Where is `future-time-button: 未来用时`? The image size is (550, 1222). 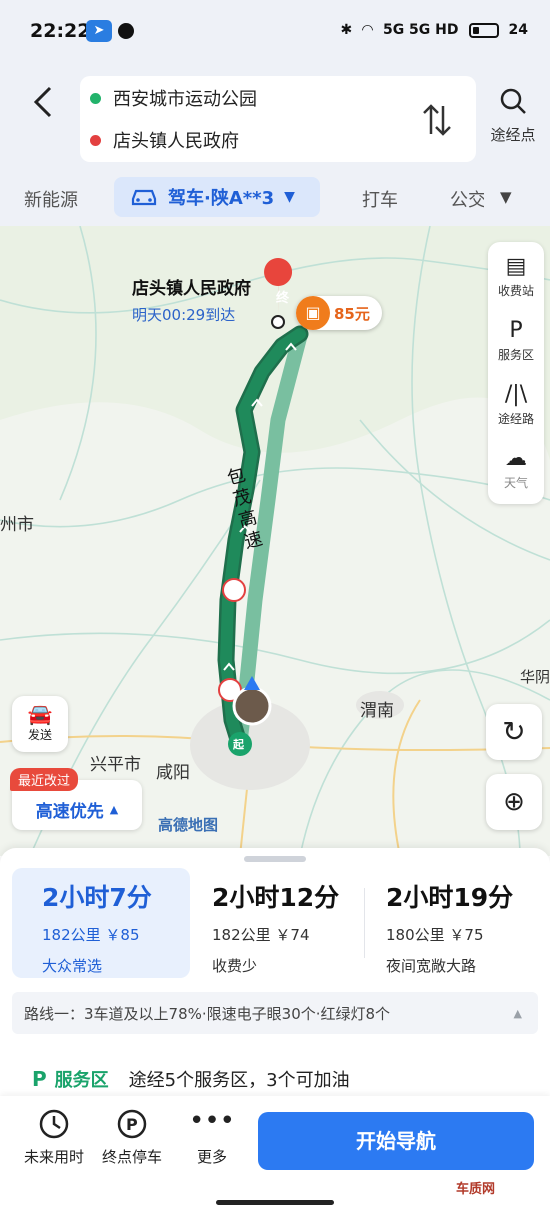 future-time-button: 未来用时 is located at coordinates (54, 1136).